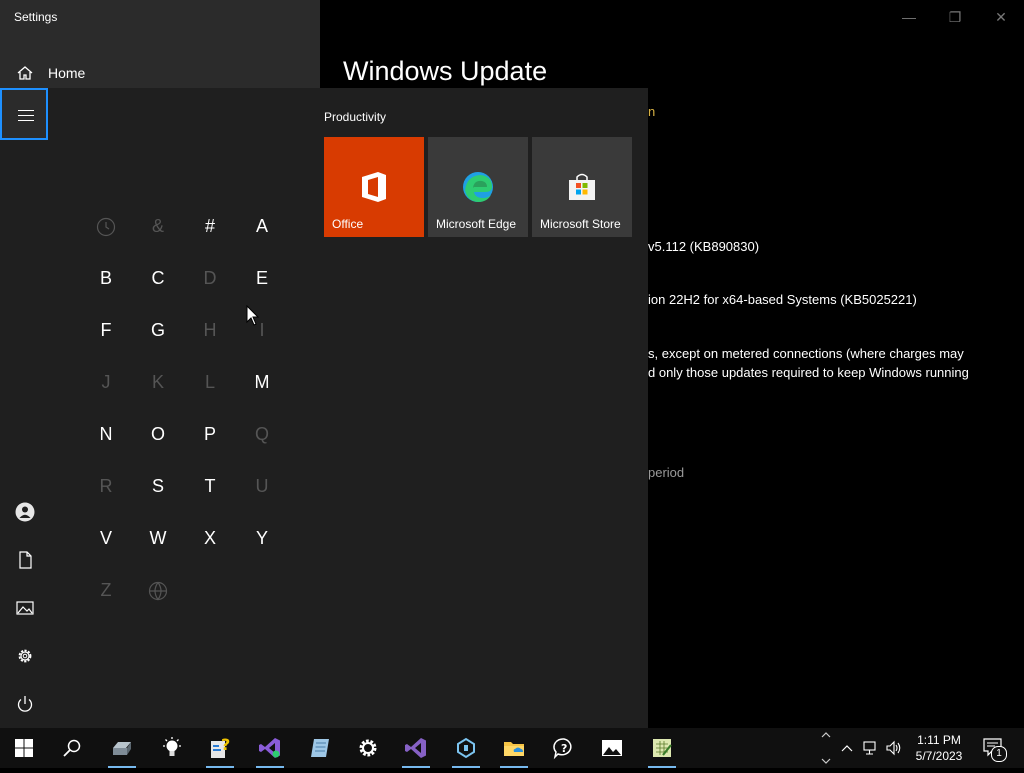  I want to click on jump-letter-i: I, so click(262, 330).